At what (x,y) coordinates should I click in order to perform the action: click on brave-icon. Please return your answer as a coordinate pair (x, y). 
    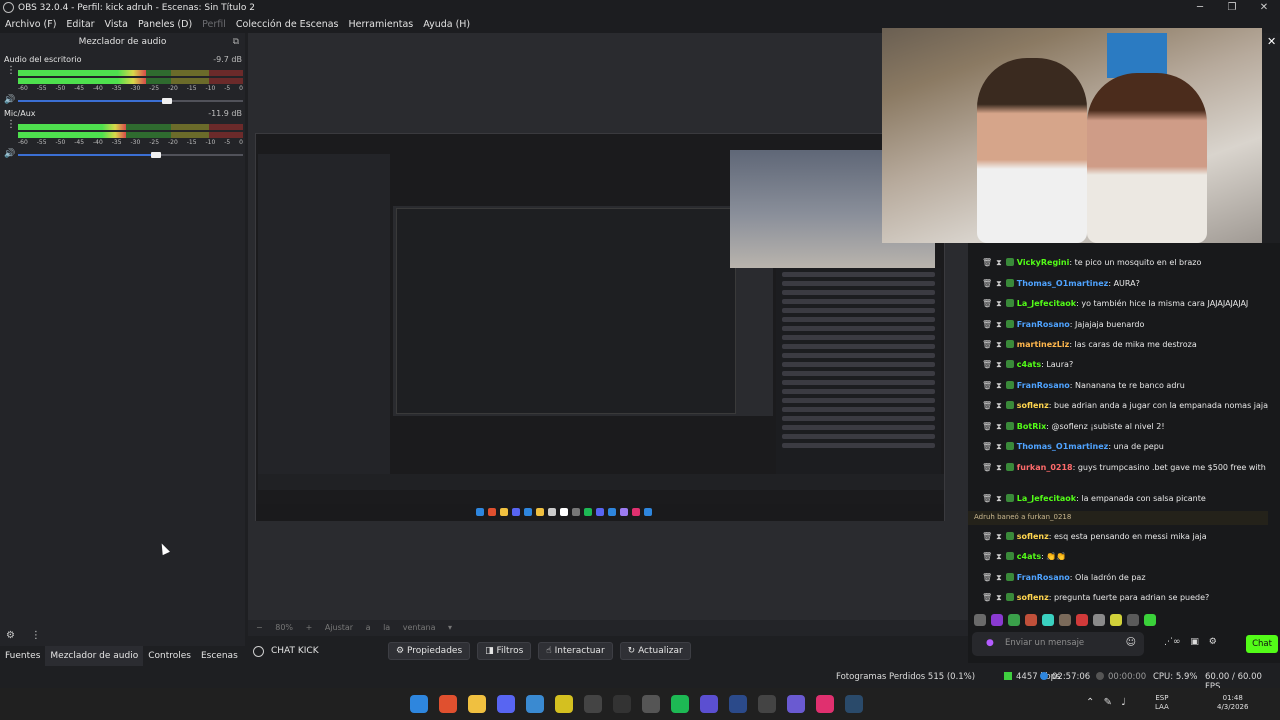
    Looking at the image, I should click on (448, 704).